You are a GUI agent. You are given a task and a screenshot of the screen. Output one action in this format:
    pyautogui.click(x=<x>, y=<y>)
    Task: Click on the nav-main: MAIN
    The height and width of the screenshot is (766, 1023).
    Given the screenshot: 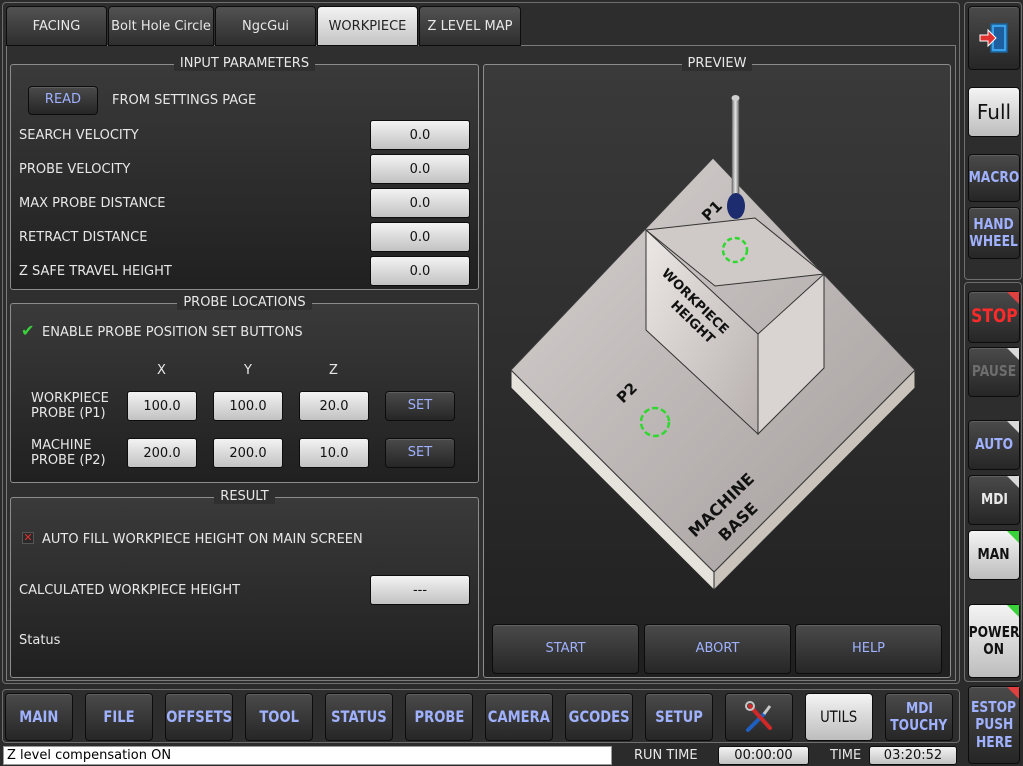 What is the action you would take?
    pyautogui.click(x=39, y=717)
    